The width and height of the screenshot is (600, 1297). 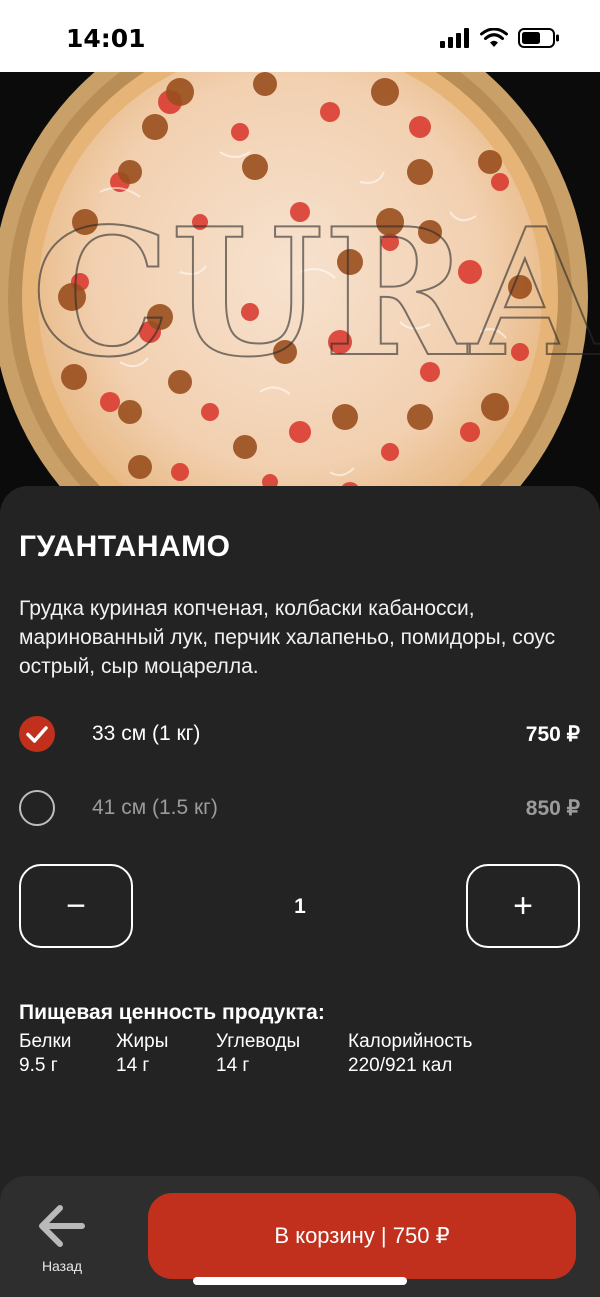 What do you see at coordinates (38, 1065) in the screenshot?
I see `nutrition-value: 9.5 г` at bounding box center [38, 1065].